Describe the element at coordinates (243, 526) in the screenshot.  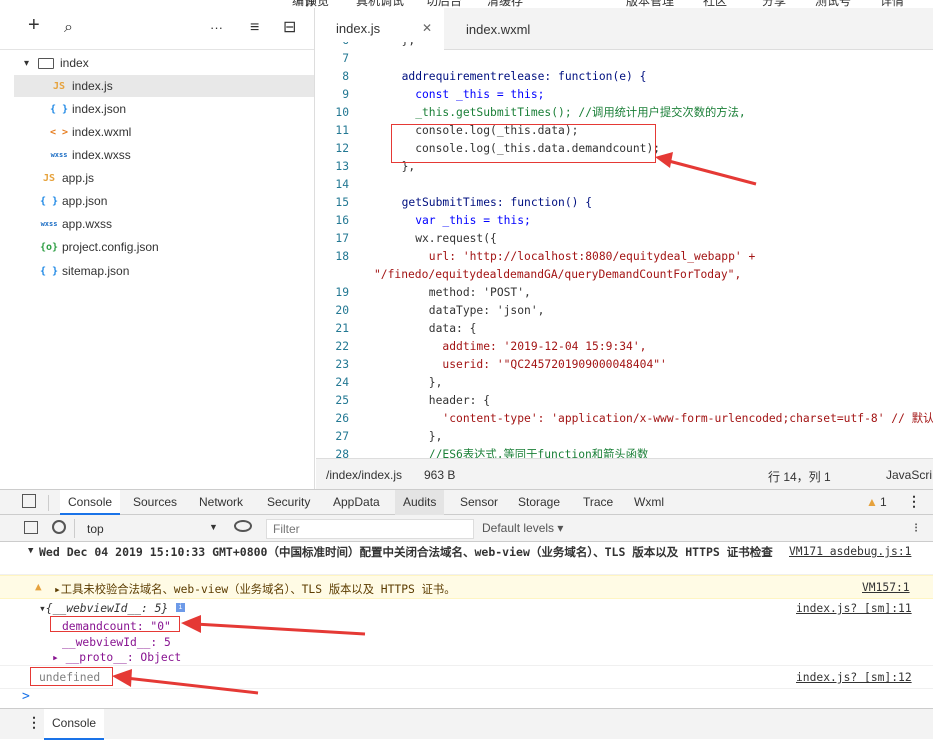
I see `eye-icon` at that location.